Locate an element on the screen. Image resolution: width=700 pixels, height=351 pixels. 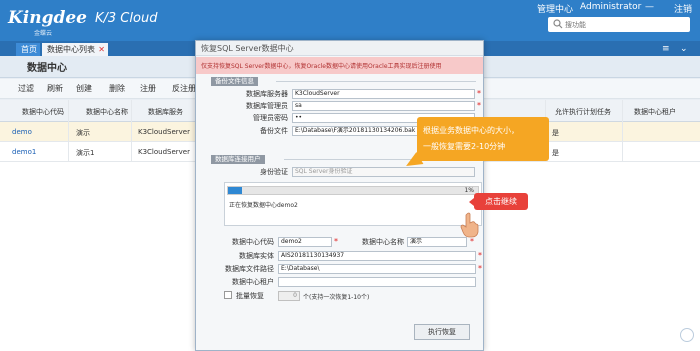
admin-field: sa is located at coordinates (383, 106).